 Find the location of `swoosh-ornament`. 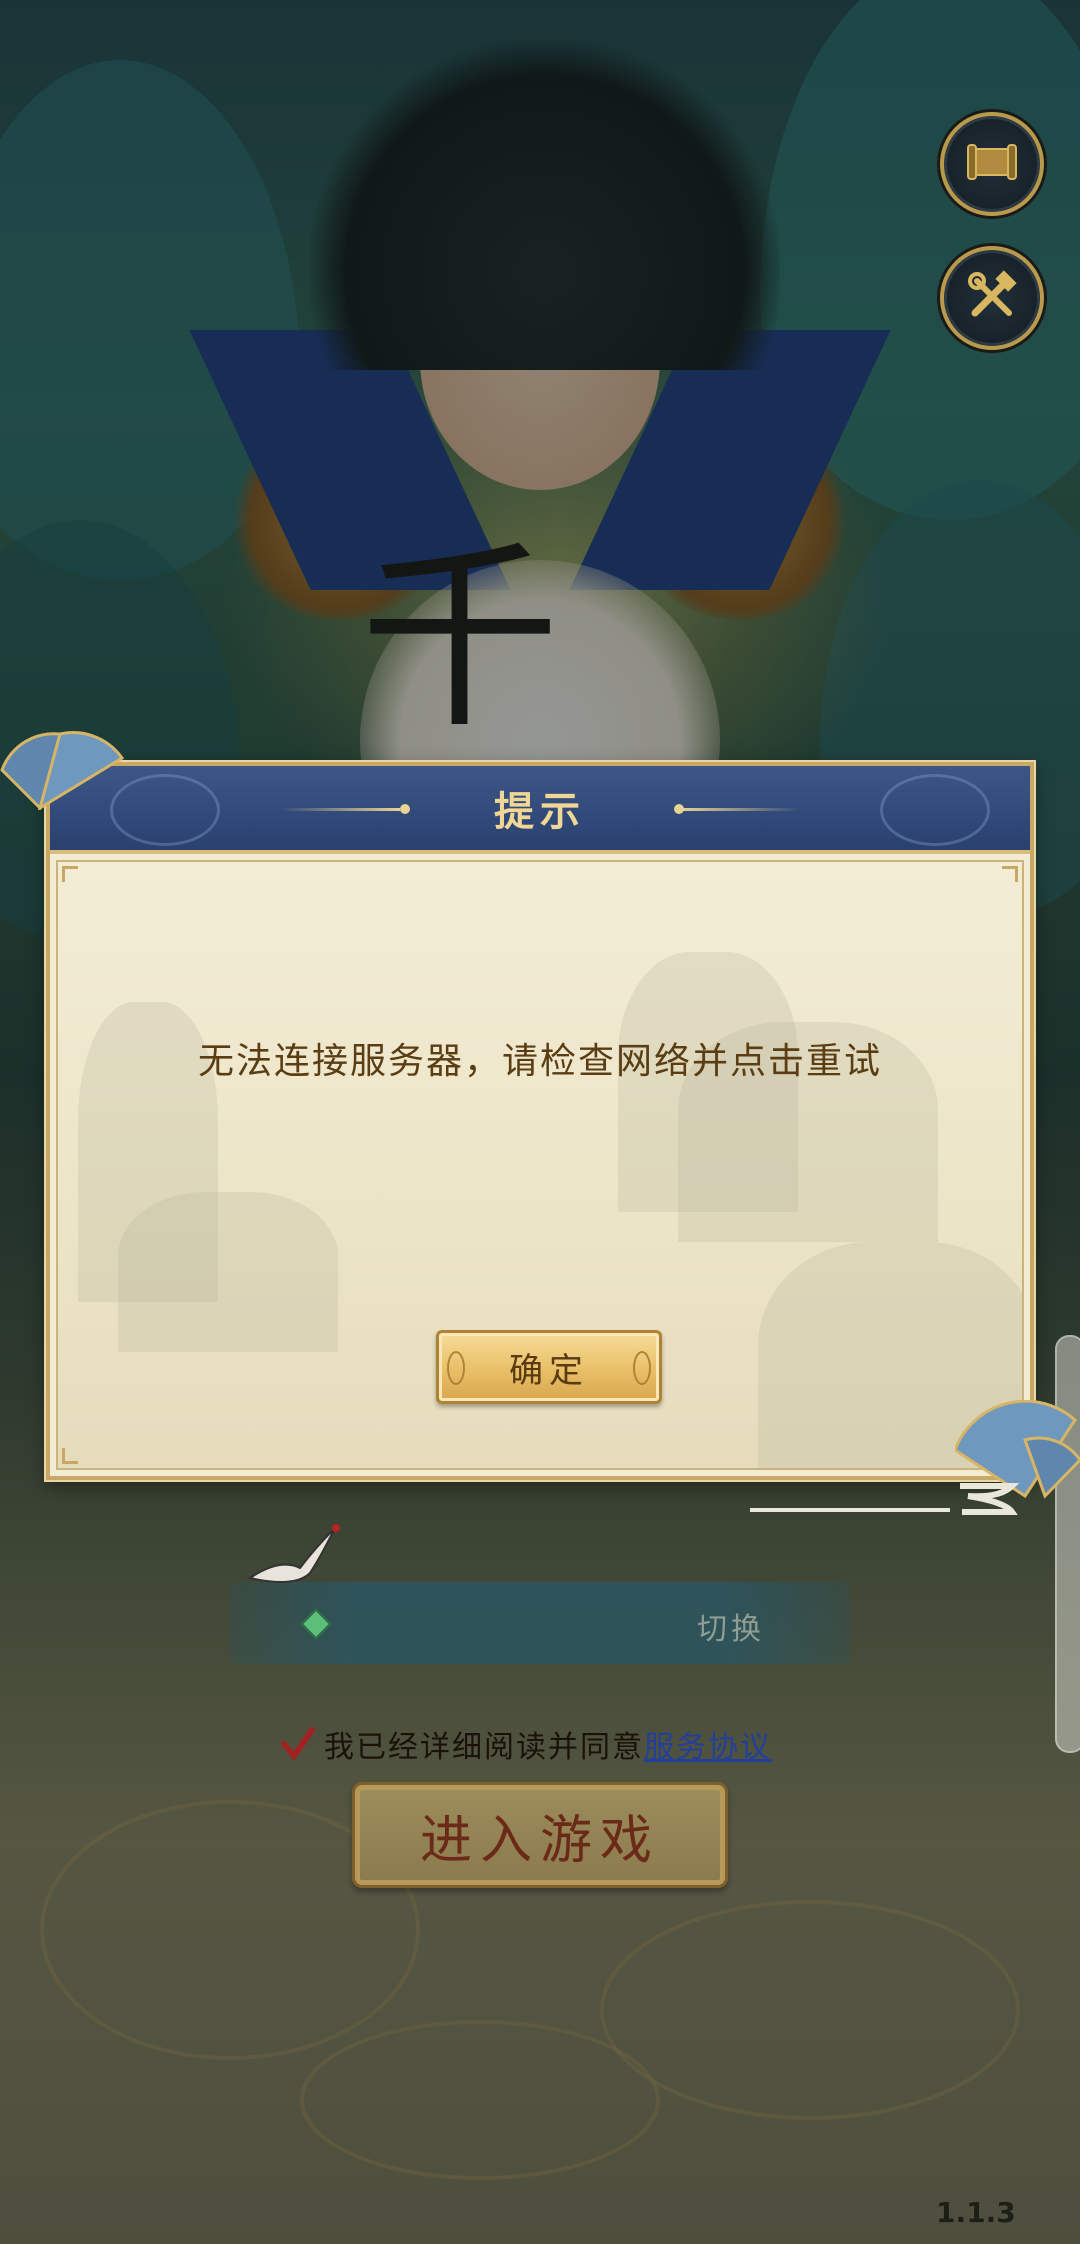

swoosh-ornament is located at coordinates (885, 1499).